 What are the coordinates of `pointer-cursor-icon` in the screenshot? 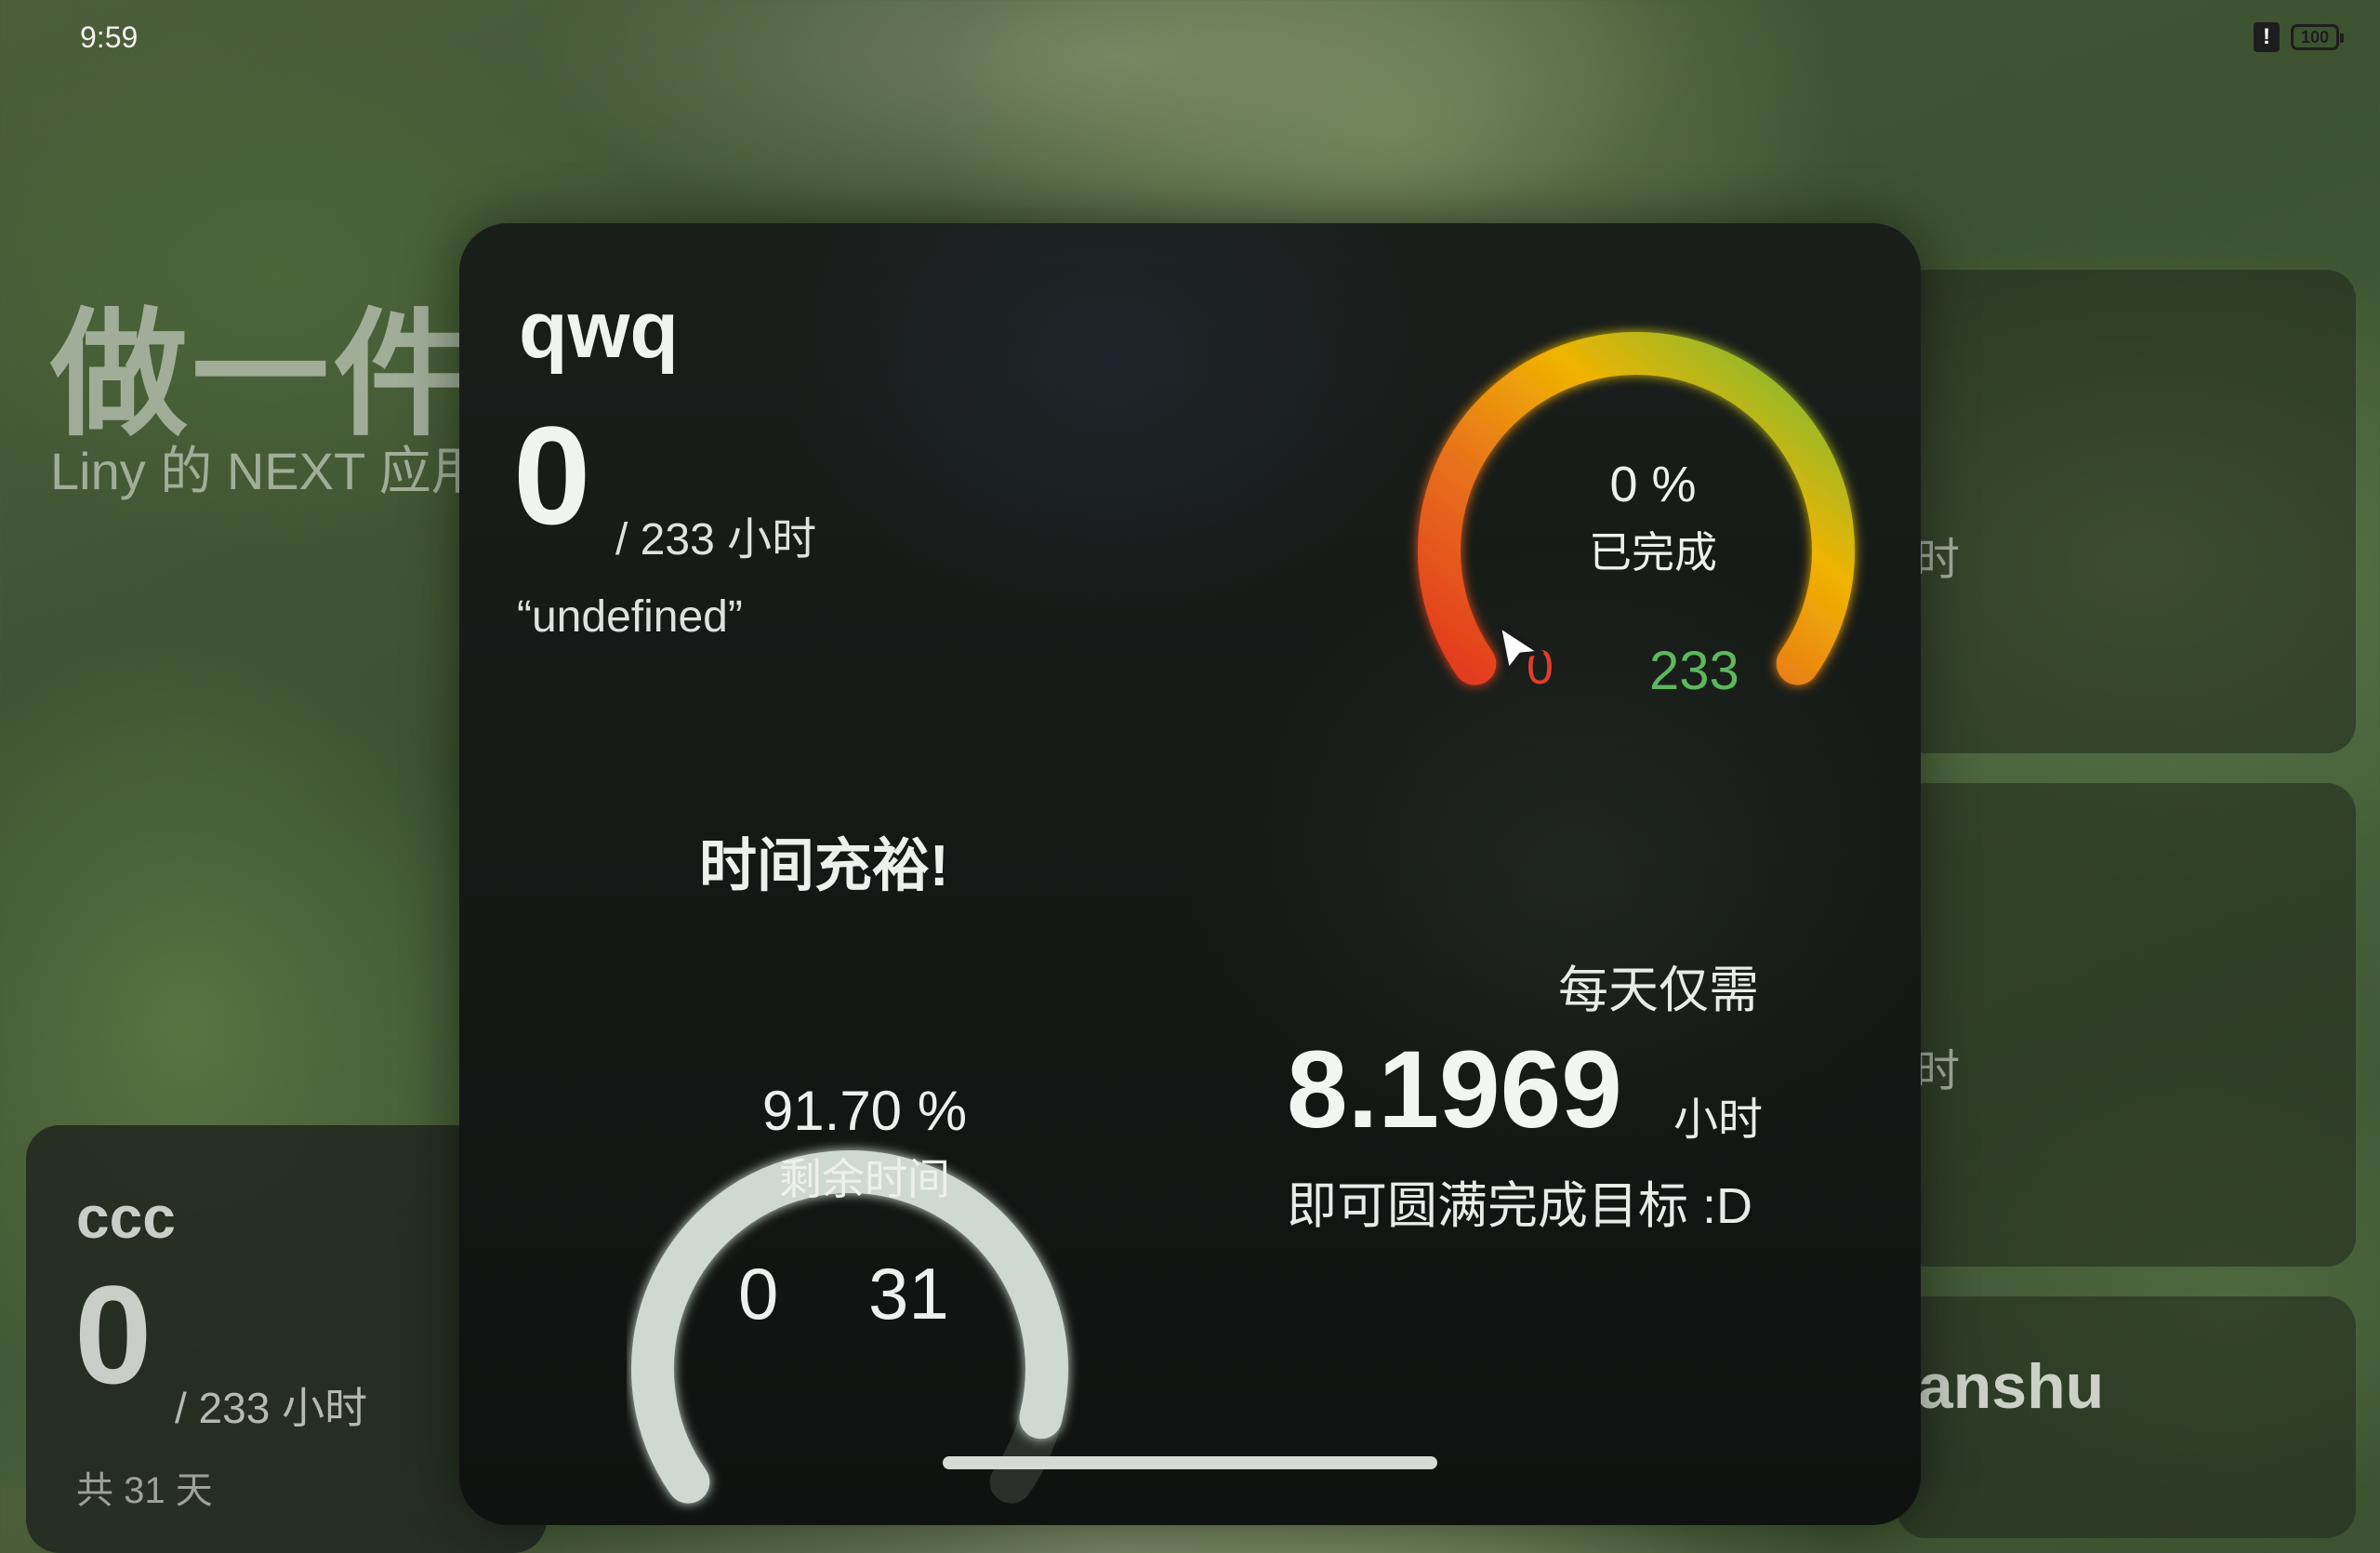 It's located at (1520, 648).